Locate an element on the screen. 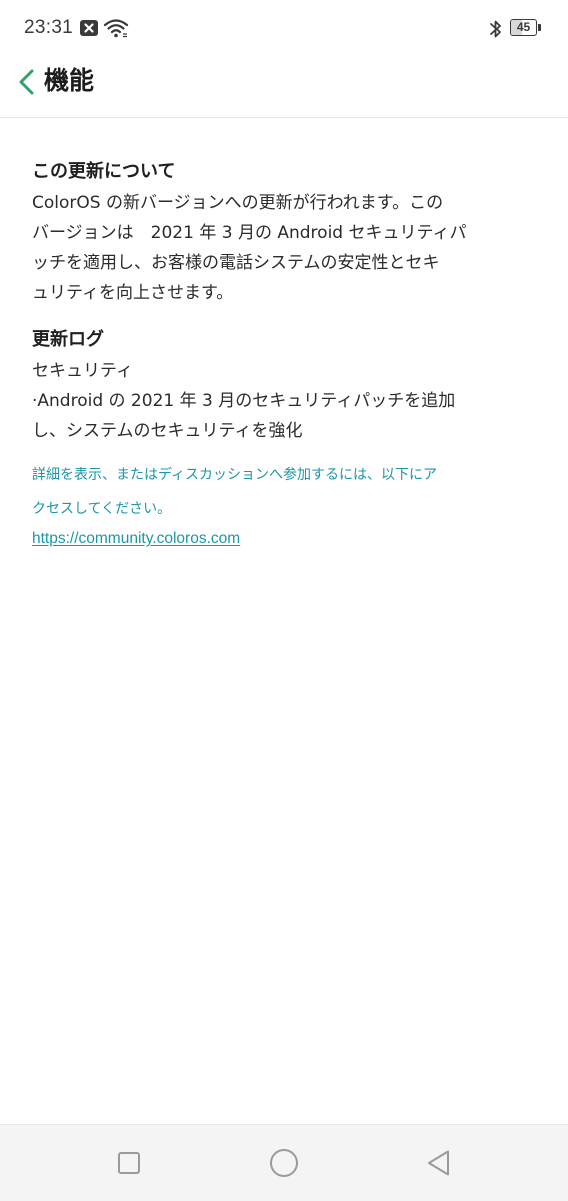 Image resolution: width=568 pixels, height=1201 pixels. chevron-left-icon is located at coordinates (26, 82).